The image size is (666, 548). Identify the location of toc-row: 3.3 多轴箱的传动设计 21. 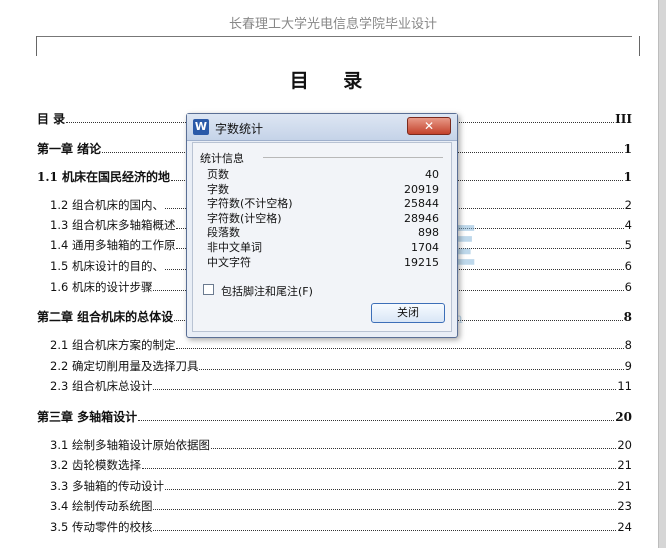
(341, 487).